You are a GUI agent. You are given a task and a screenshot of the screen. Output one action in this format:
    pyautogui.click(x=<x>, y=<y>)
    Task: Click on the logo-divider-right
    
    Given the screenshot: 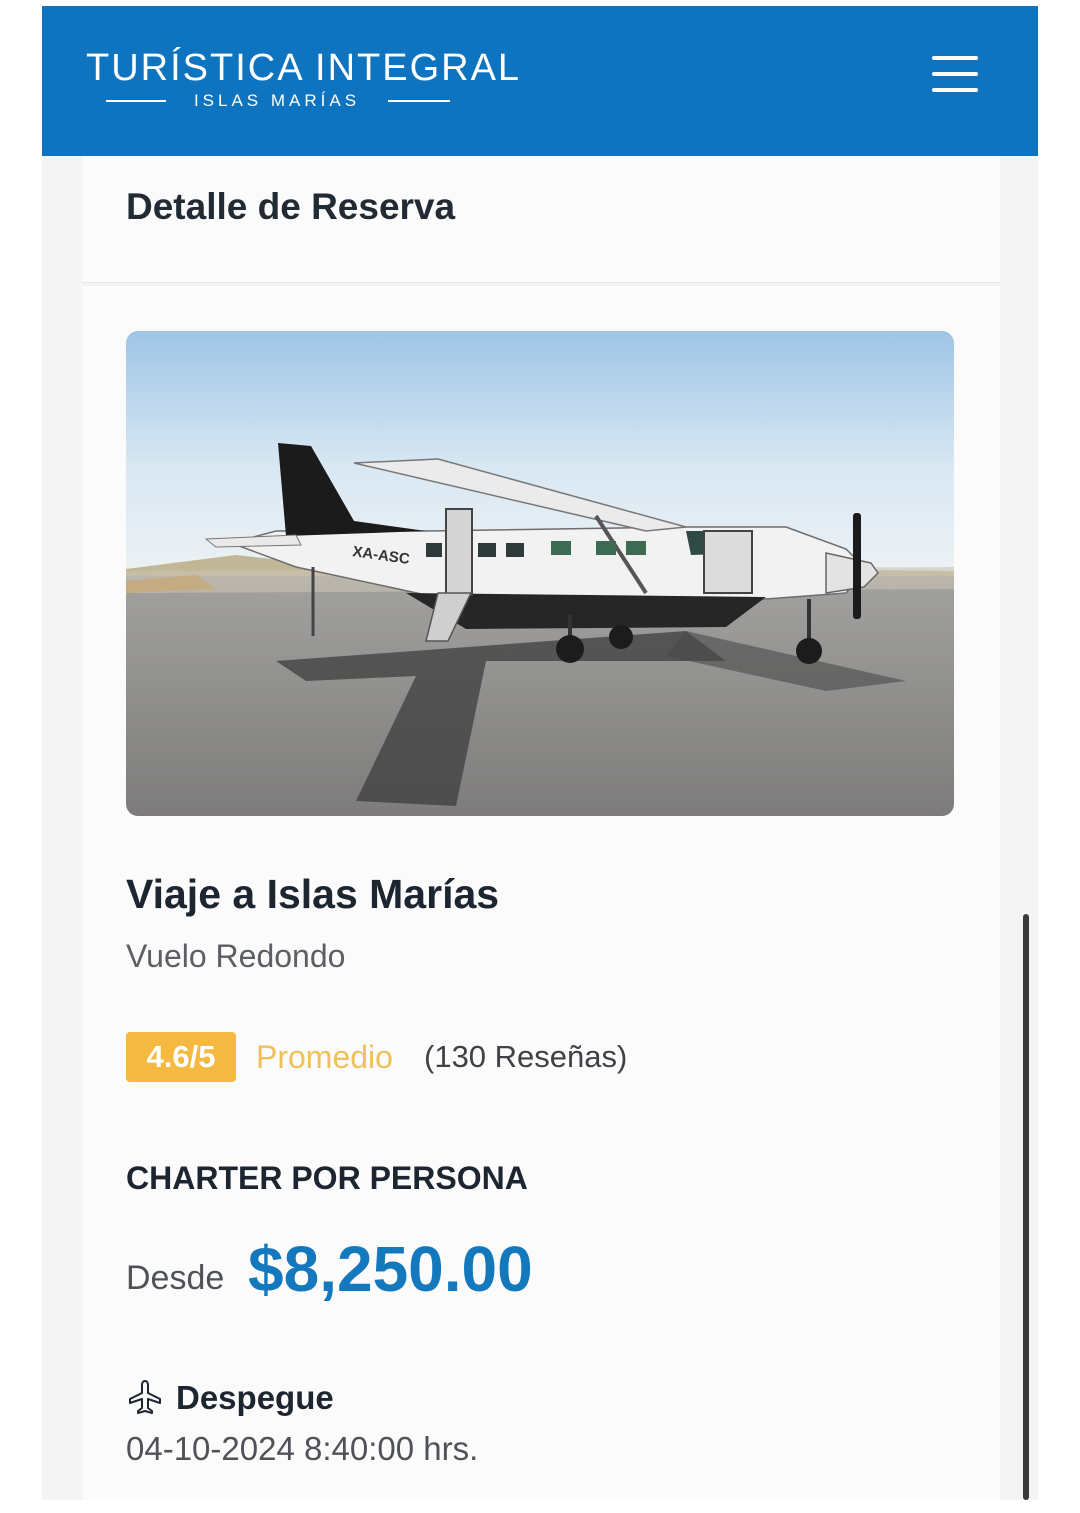 What is the action you would take?
    pyautogui.click(x=419, y=101)
    